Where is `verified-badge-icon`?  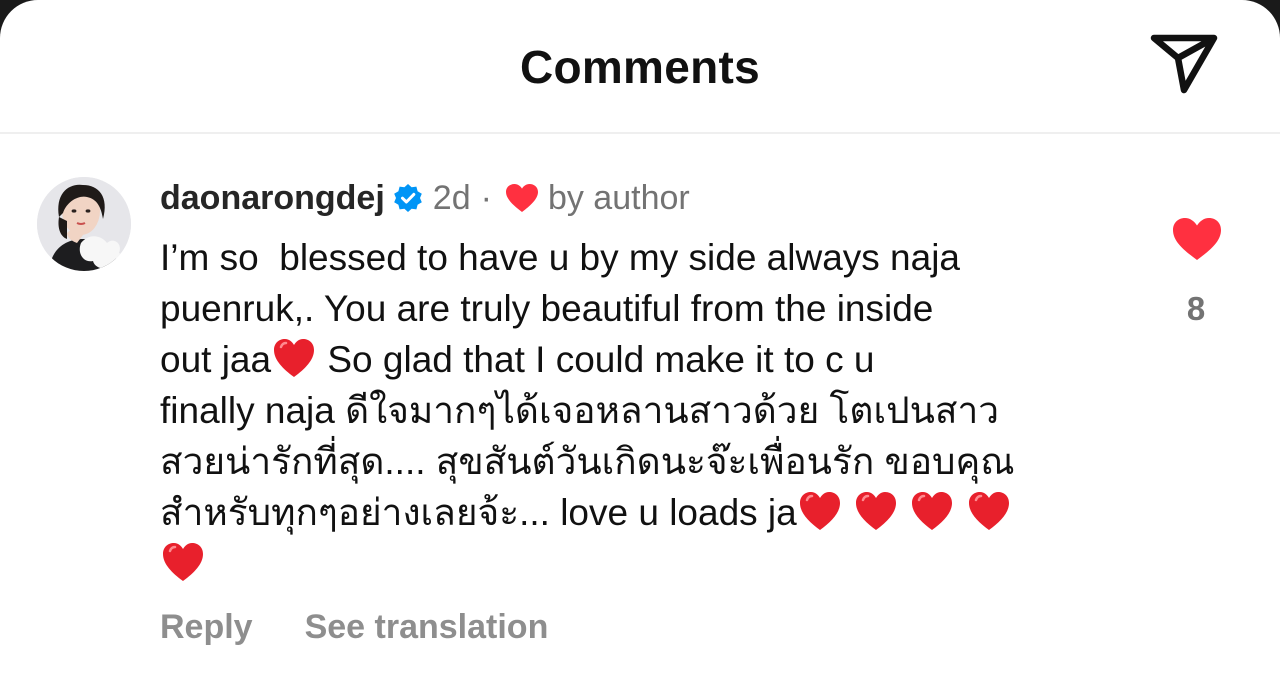
verified-badge-icon is located at coordinates (407, 198).